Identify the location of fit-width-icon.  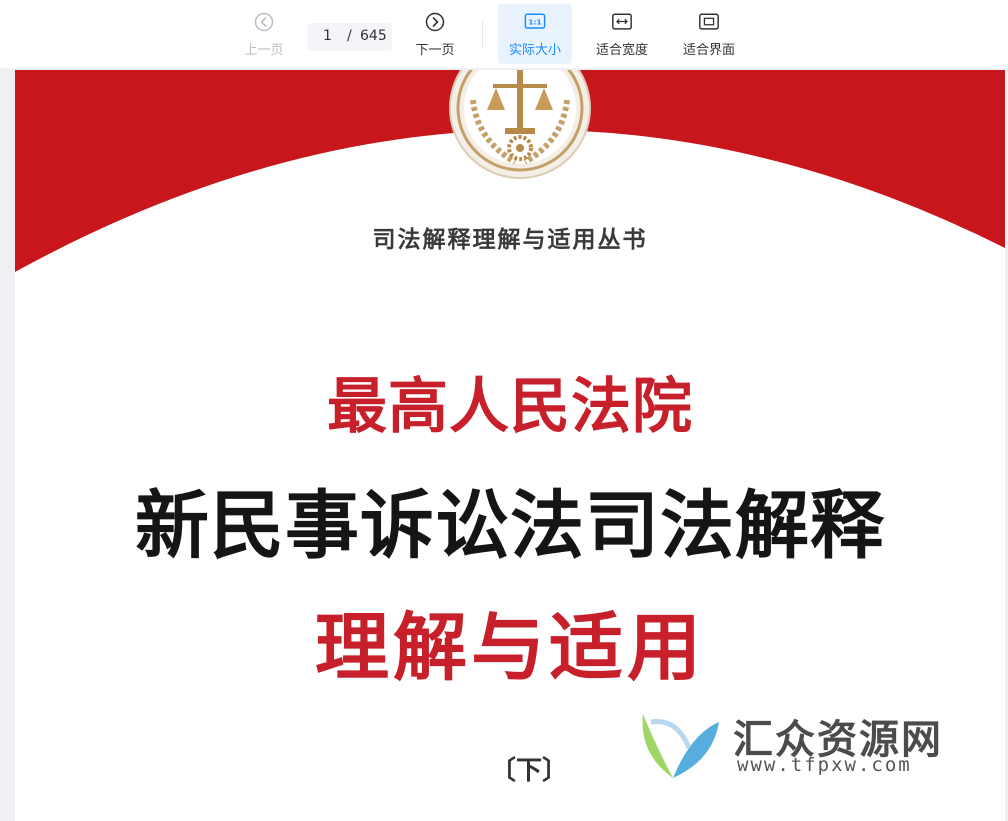
(622, 22).